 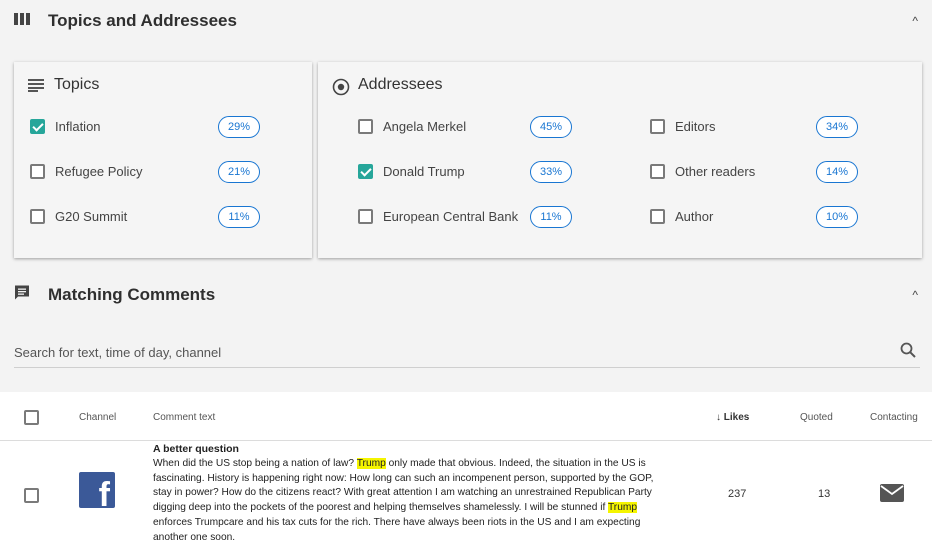 I want to click on addressee-option-author: Author, so click(x=681, y=216).